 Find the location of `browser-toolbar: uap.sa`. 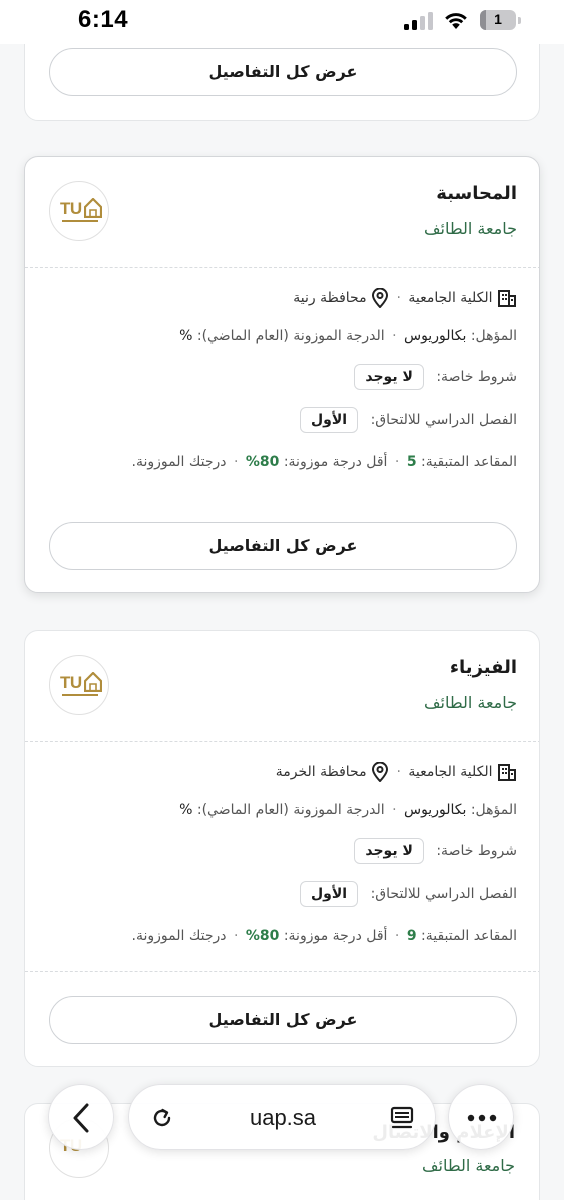

browser-toolbar: uap.sa is located at coordinates (282, 1137).